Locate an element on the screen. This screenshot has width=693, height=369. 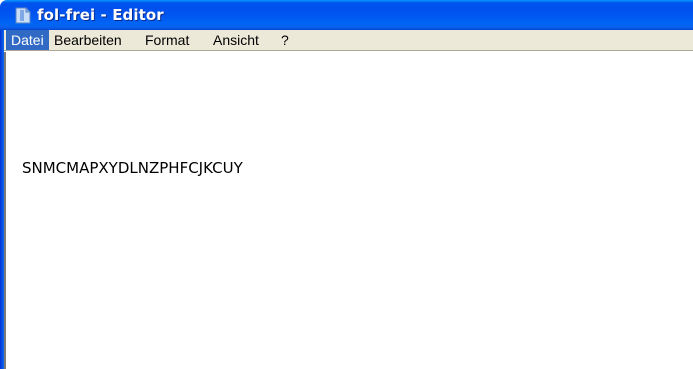
notepad-icon is located at coordinates (23, 15).